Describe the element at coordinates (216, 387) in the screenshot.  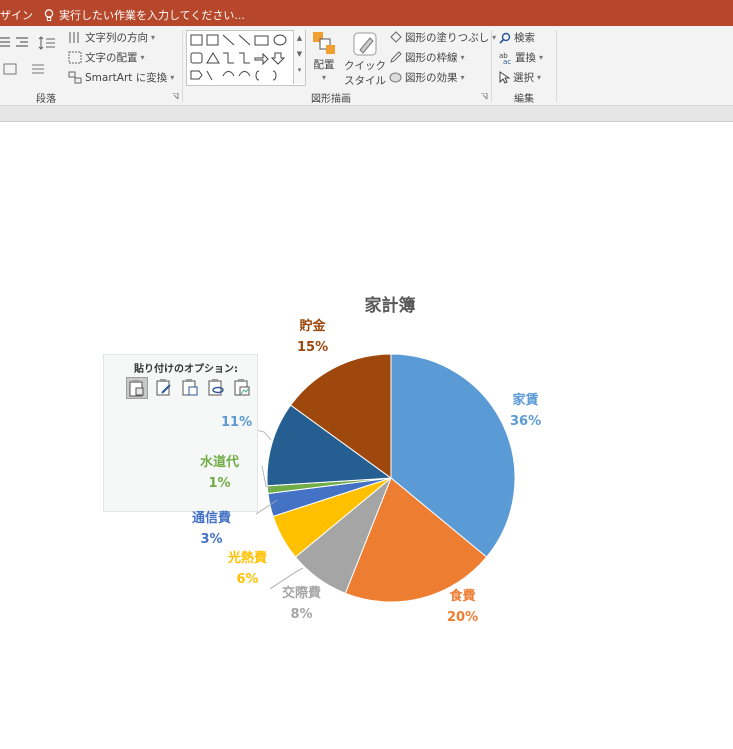
I see `paste-link-icon` at that location.